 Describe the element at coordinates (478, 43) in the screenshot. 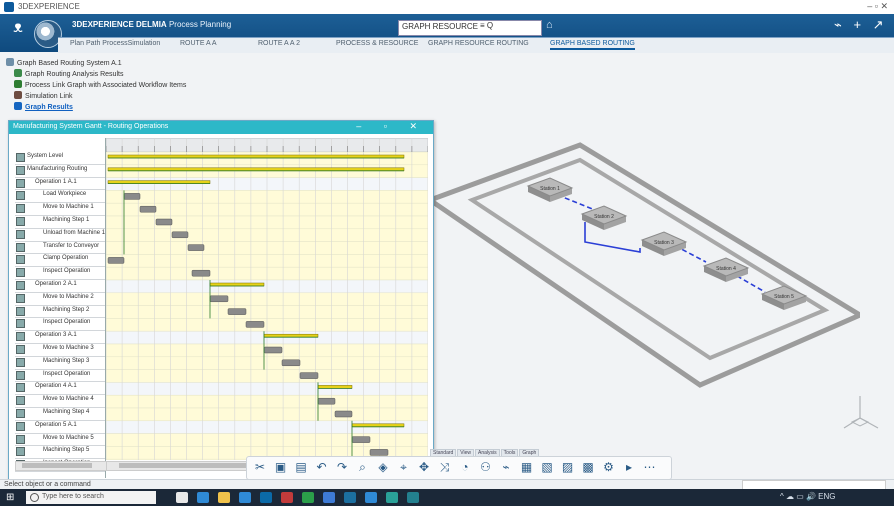

I see `tab-item: GRAPH RESOURCE ROUTING` at that location.